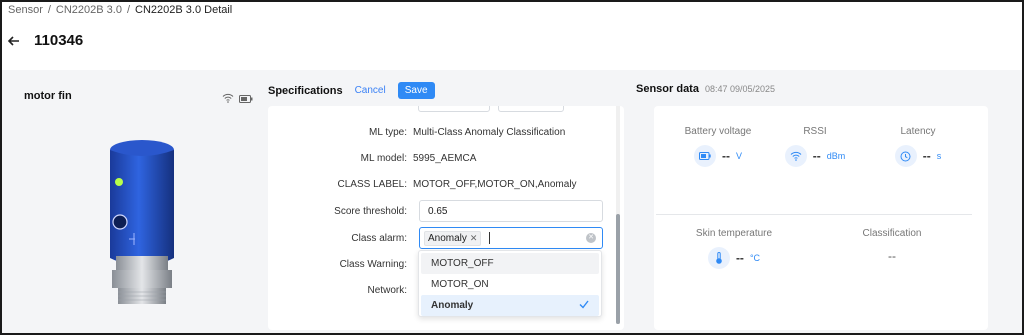 This screenshot has width=1024, height=335. Describe the element at coordinates (718, 131) in the screenshot. I see `battery-label: Battery voltage` at that location.